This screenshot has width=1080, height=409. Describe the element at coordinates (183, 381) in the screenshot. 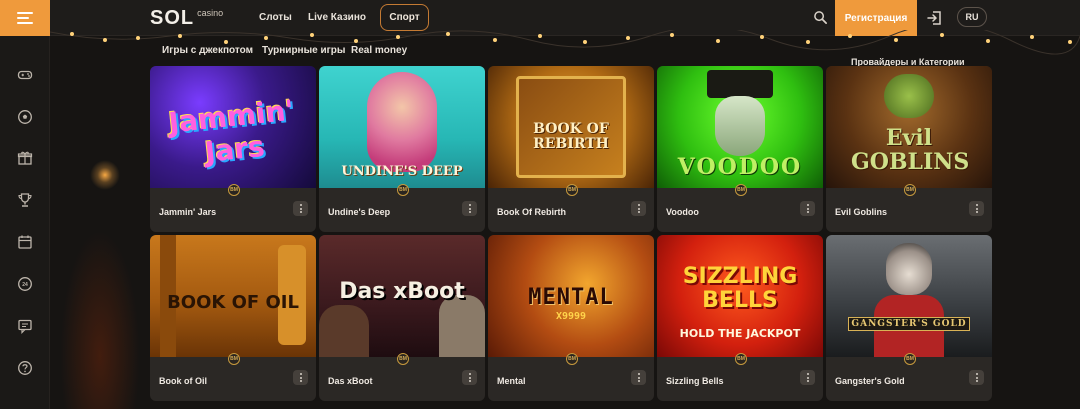

I see `game-title: Book of Oil` at that location.